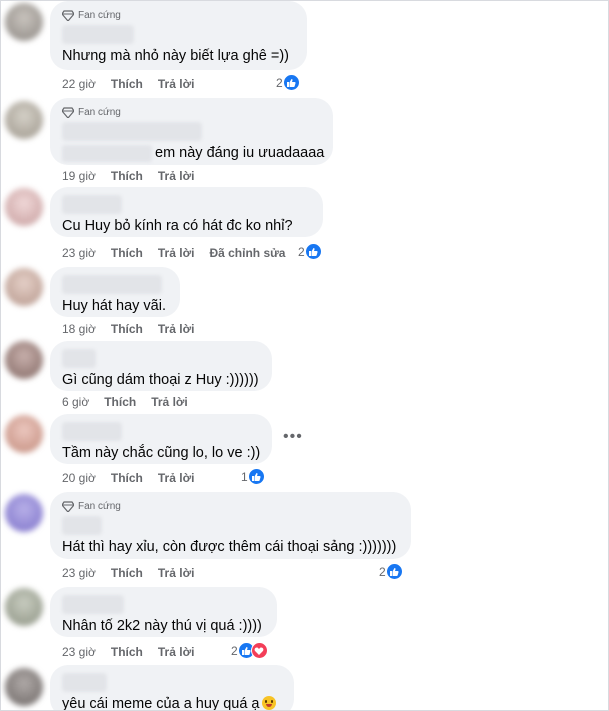  I want to click on comment-bubble: Cu Huy bỏ kính ra có hát đc ko nhỉ?, so click(186, 212).